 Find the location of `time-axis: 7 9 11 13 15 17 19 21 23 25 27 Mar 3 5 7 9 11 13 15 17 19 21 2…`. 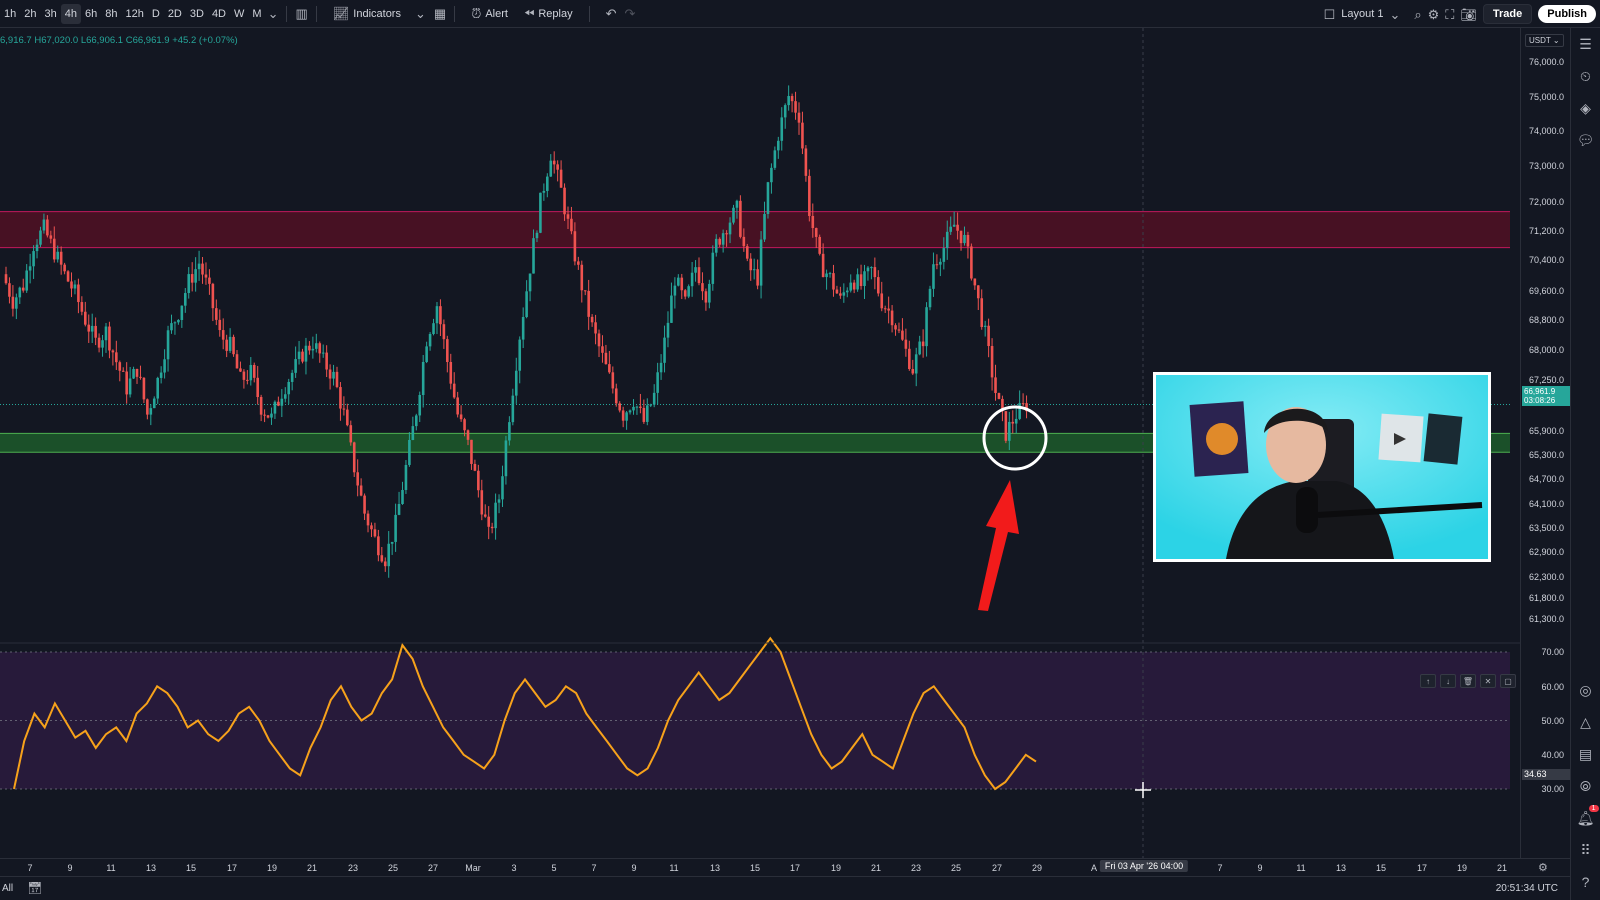

time-axis: 7 9 11 13 15 17 19 21 23 25 27 Mar 3 5 7 9 11 13 15 17 19 21 2… is located at coordinates (785, 867).